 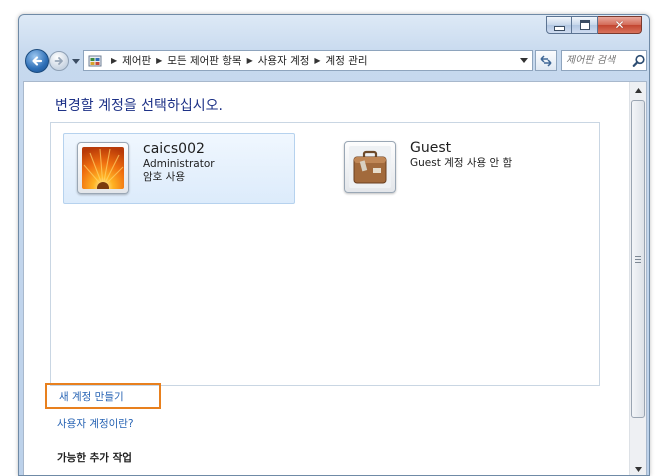 What do you see at coordinates (103, 396) in the screenshot?
I see `create-new-account-link: 새 계정 만들기` at bounding box center [103, 396].